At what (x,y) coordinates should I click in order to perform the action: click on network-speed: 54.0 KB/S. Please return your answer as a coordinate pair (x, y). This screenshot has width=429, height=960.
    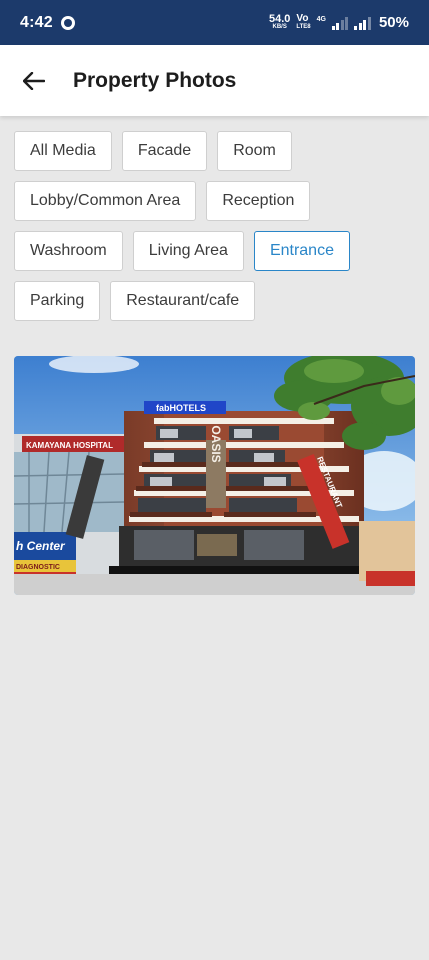
    Looking at the image, I should click on (279, 21).